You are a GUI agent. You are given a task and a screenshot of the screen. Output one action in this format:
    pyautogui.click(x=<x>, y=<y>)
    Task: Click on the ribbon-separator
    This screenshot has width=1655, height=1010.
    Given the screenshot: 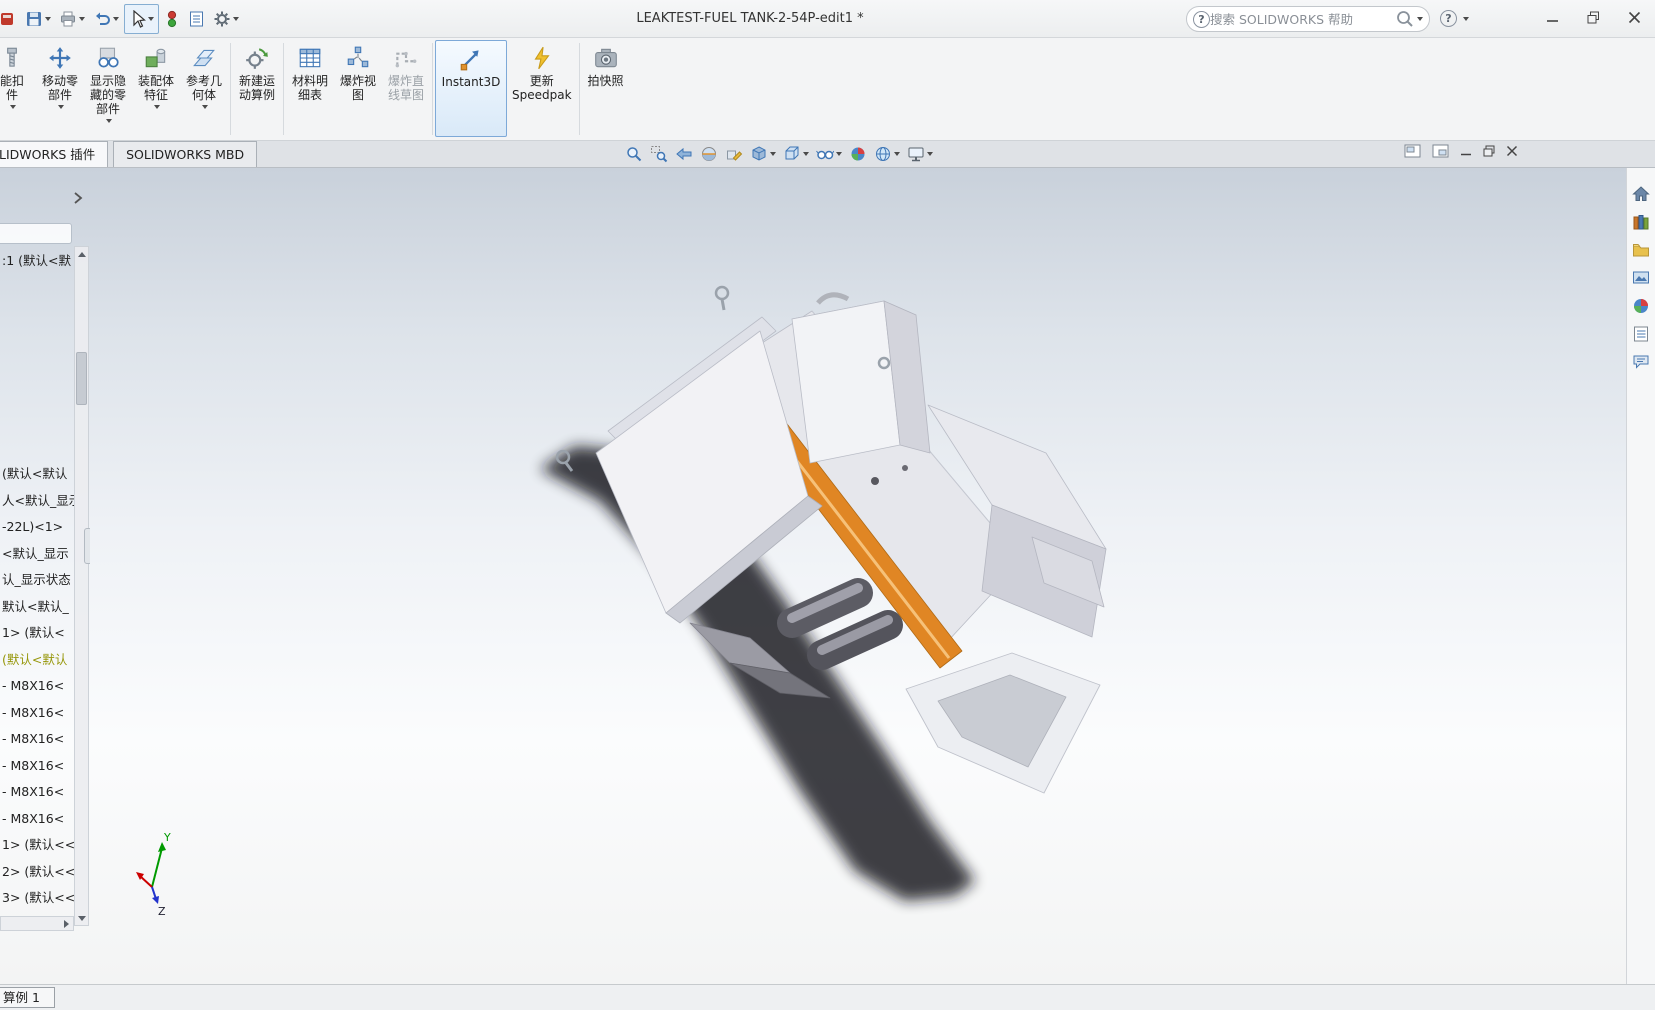 What is the action you would take?
    pyautogui.click(x=283, y=89)
    